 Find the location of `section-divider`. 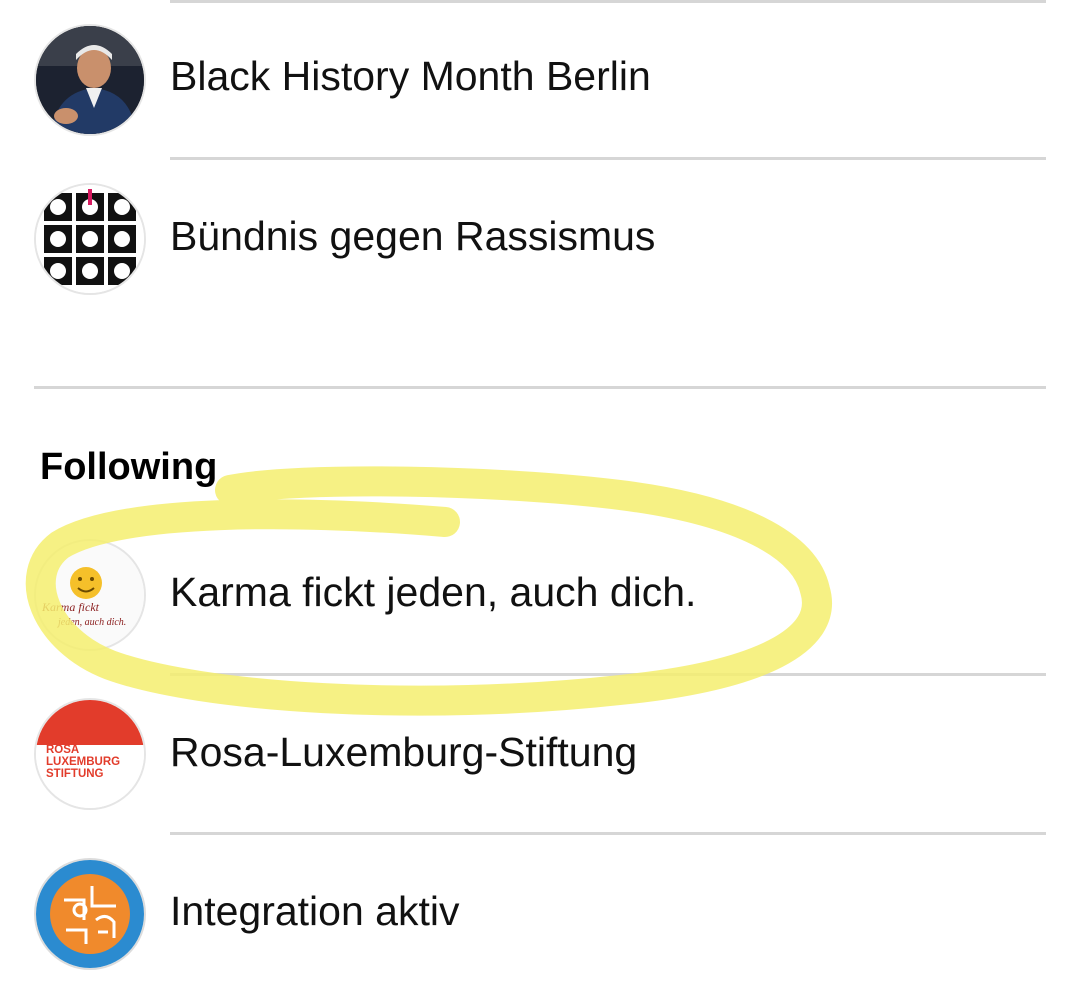

section-divider is located at coordinates (540, 387).